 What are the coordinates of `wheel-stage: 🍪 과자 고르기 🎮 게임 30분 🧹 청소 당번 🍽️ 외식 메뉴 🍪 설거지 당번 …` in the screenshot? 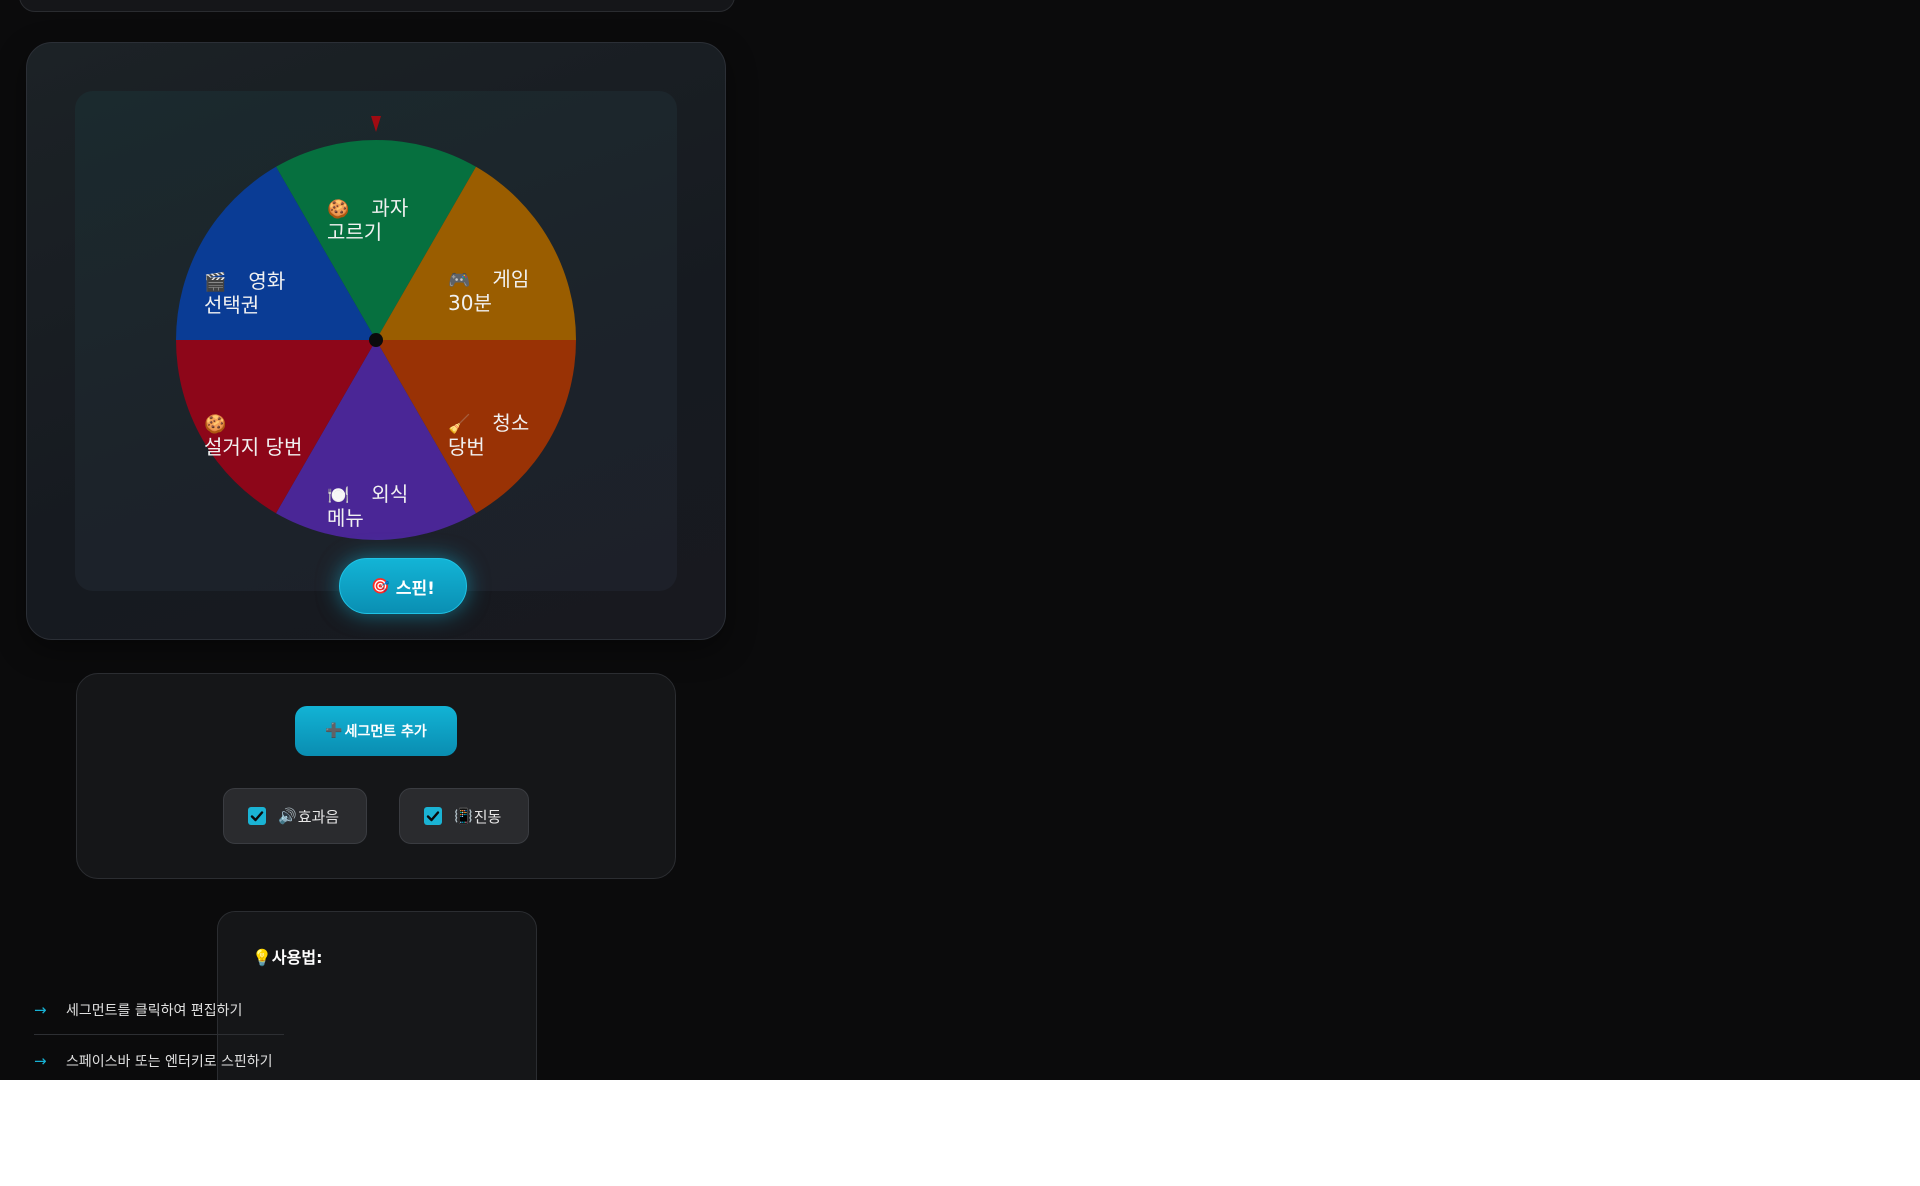 It's located at (376, 341).